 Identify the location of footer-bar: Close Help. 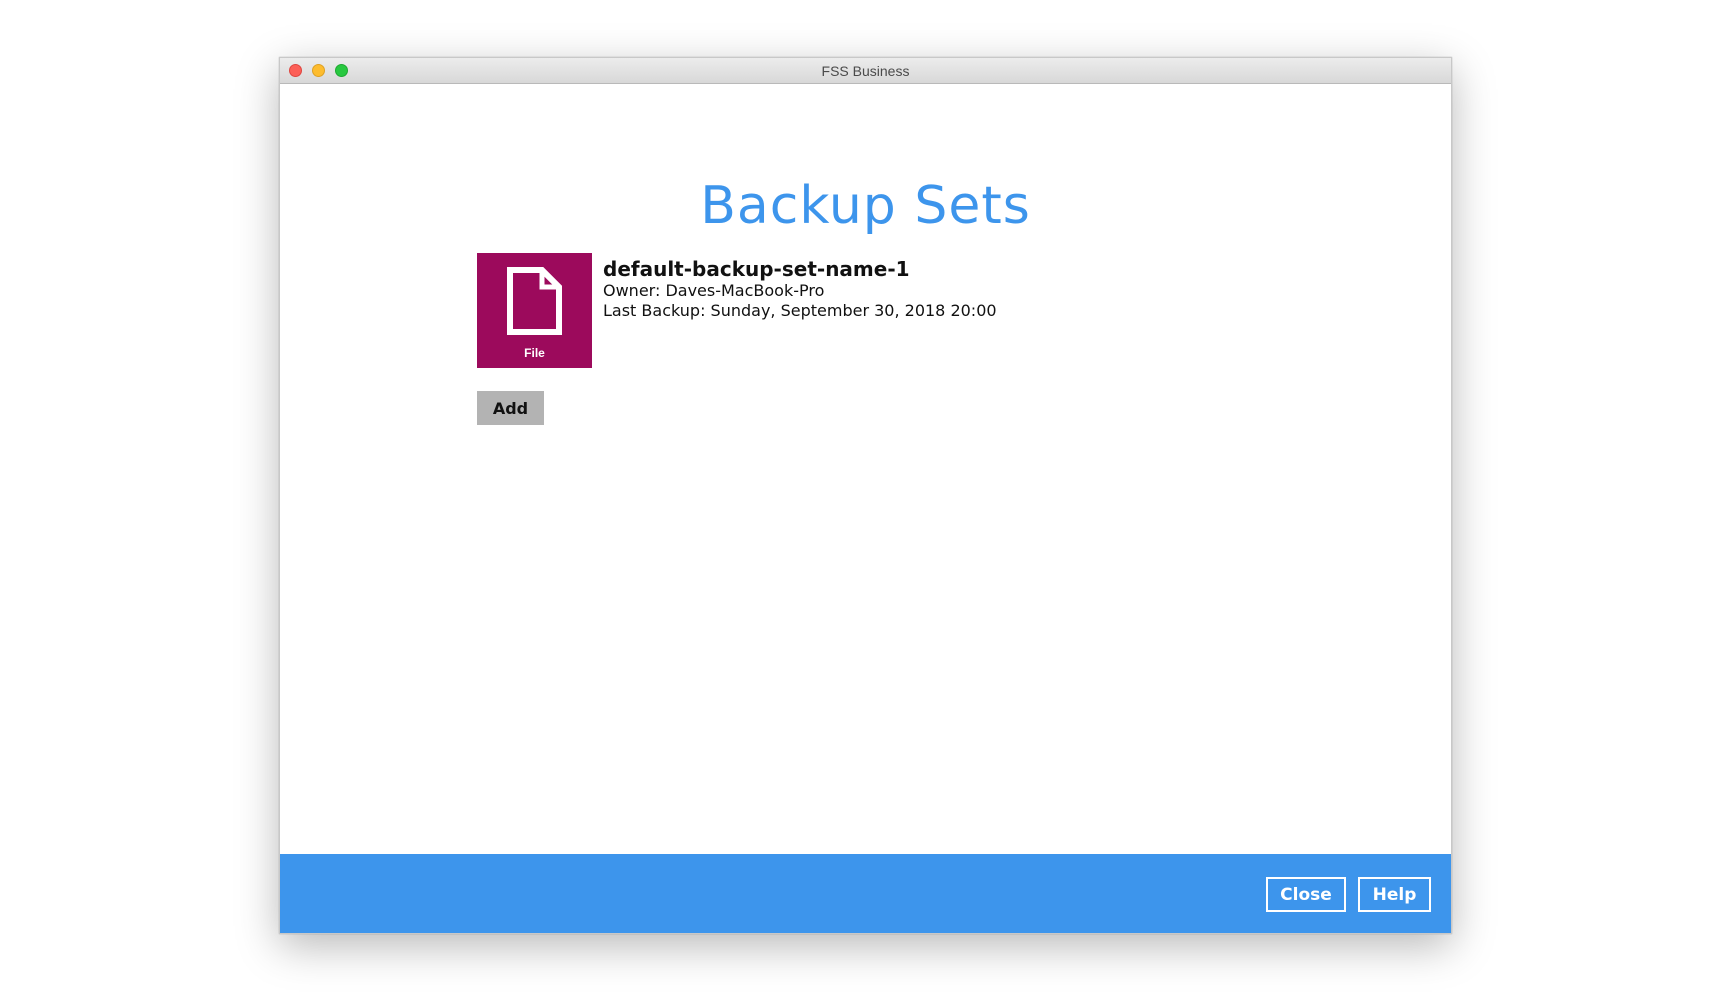
(865, 893).